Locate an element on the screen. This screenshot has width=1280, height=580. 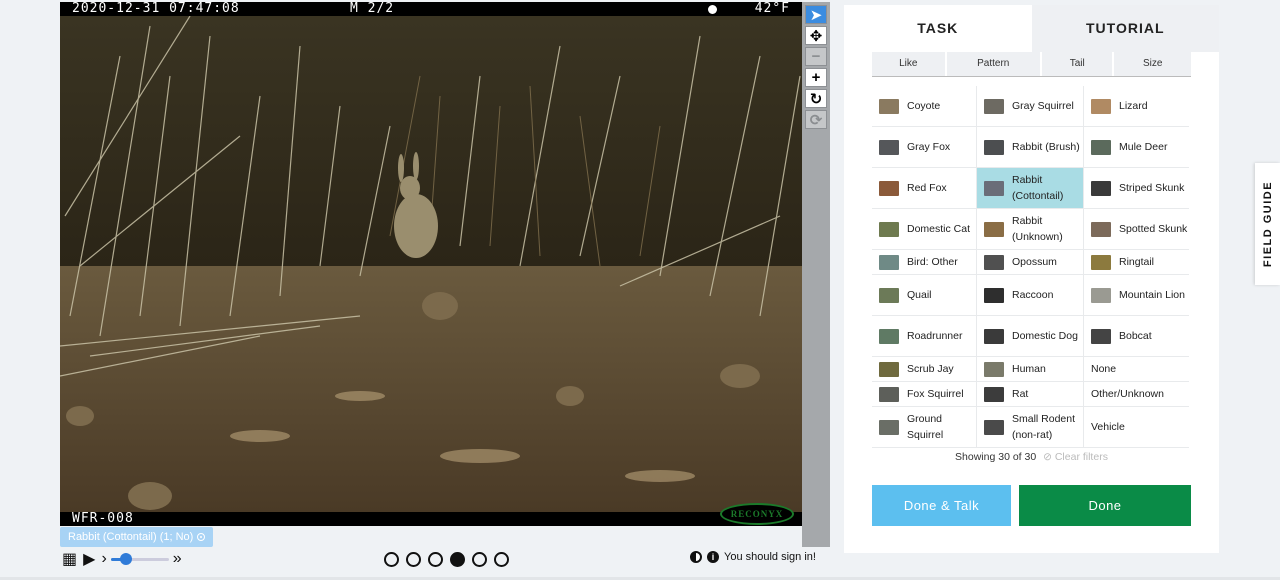
choice-small-rodent-non-rat: Small Rodent (non-rat) is located at coordinates (1030, 427).